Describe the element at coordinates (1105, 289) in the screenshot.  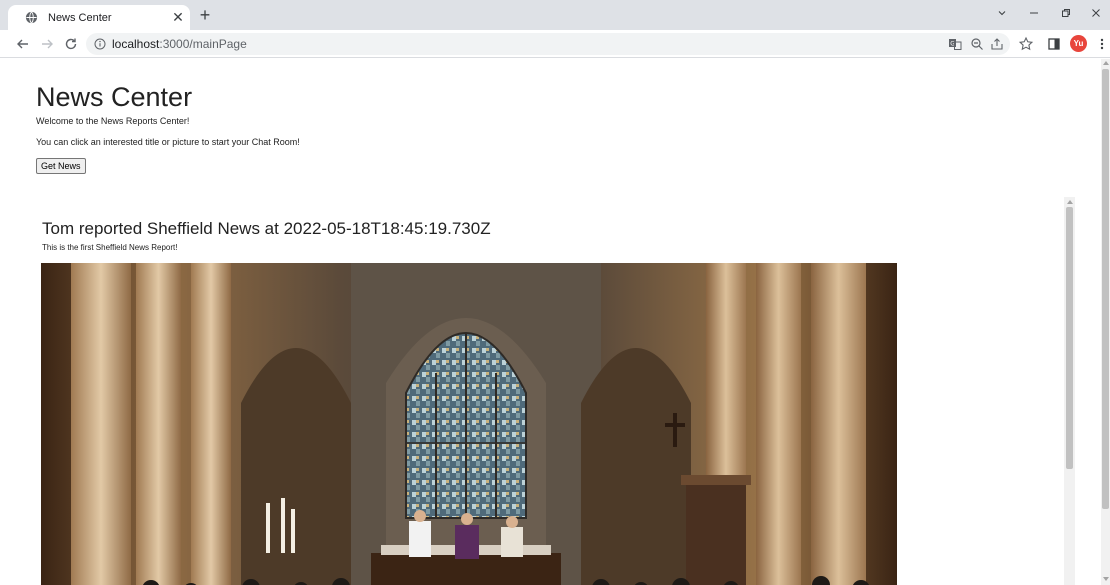
I see `page-scroll-thumb` at that location.